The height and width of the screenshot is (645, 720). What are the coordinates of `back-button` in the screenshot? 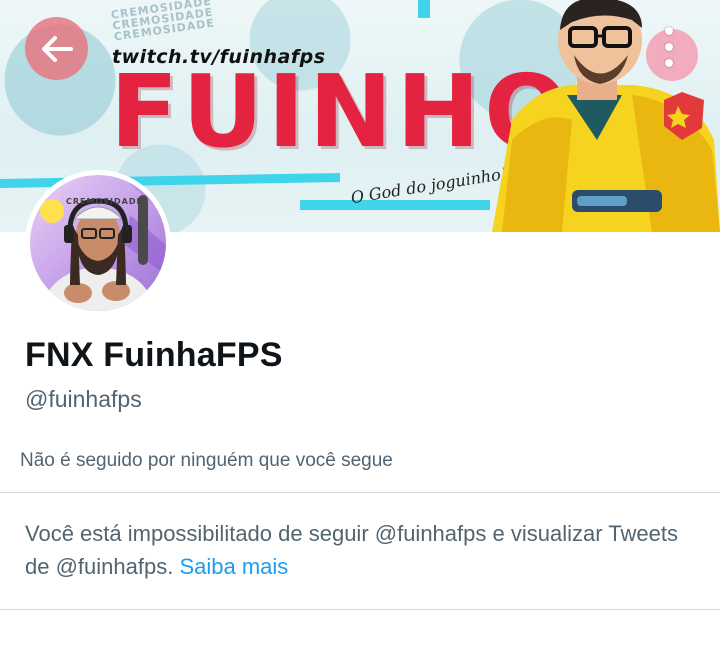 It's located at (56, 48).